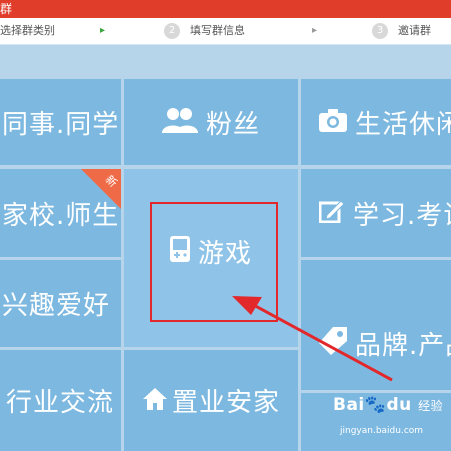 This screenshot has height=451, width=451. What do you see at coordinates (399, 405) in the screenshot?
I see `watermark-brand-2: du` at bounding box center [399, 405].